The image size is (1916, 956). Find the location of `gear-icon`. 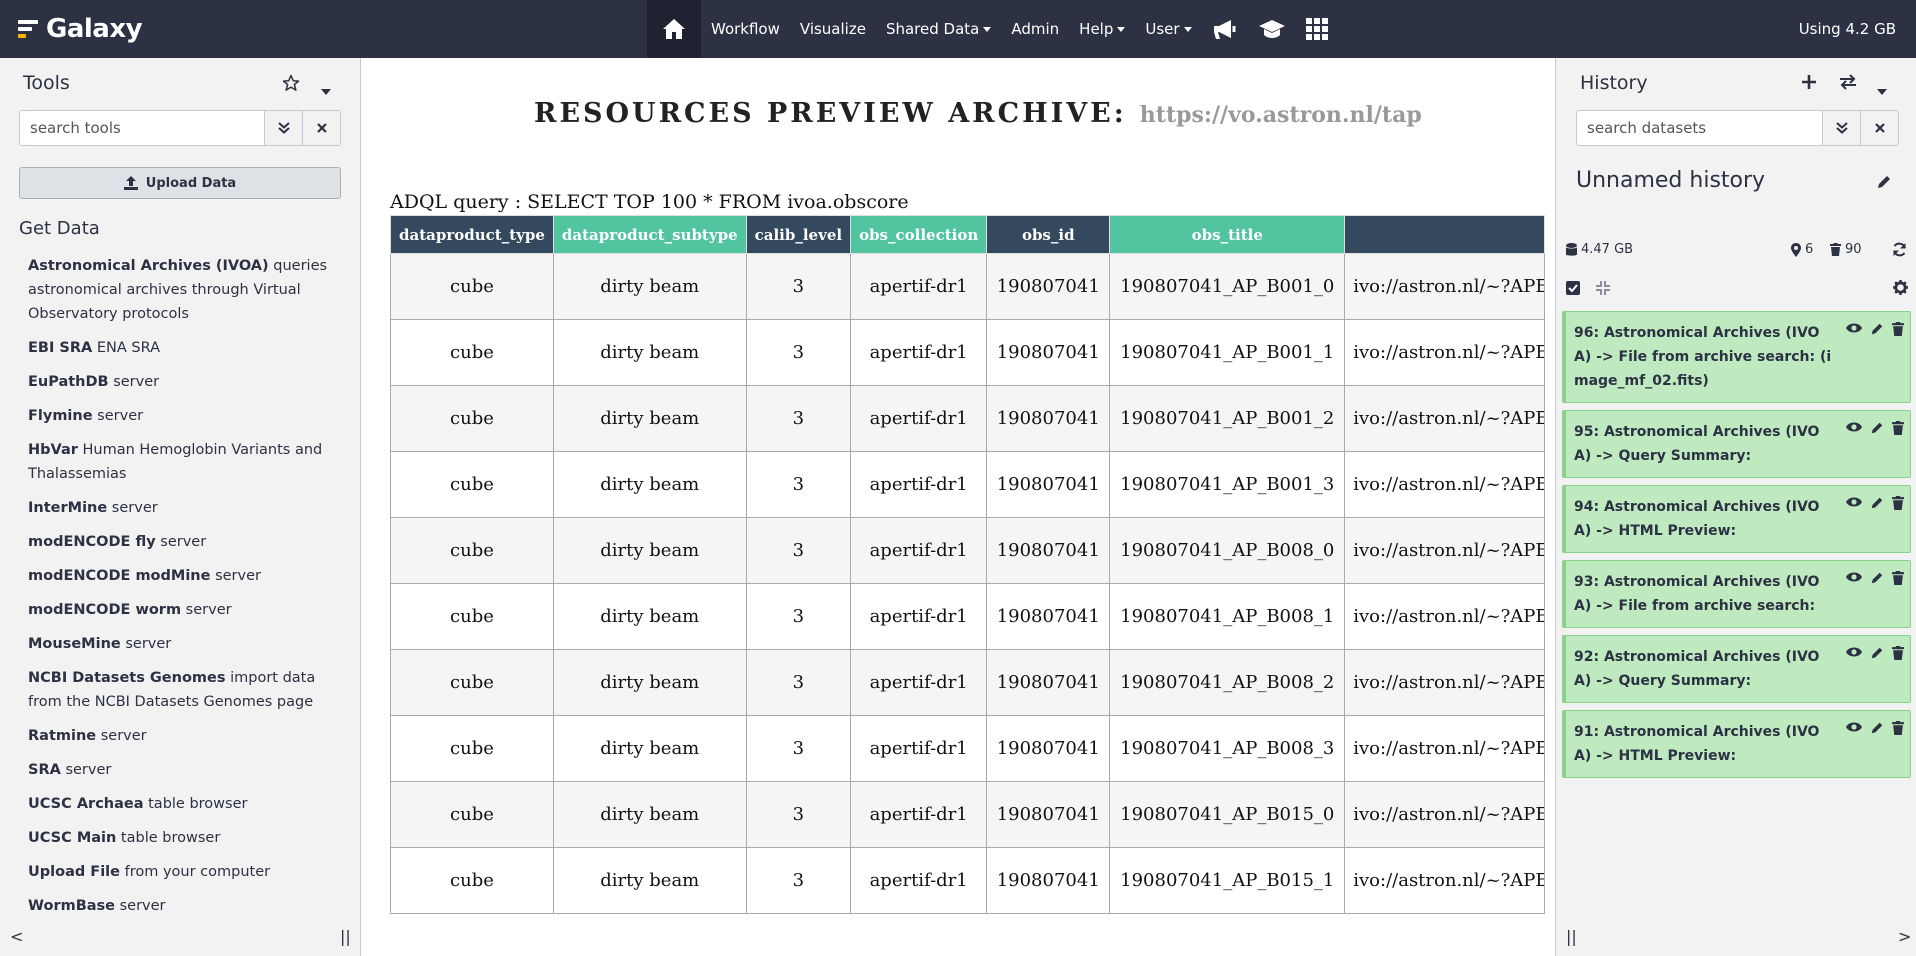

gear-icon is located at coordinates (1900, 289).